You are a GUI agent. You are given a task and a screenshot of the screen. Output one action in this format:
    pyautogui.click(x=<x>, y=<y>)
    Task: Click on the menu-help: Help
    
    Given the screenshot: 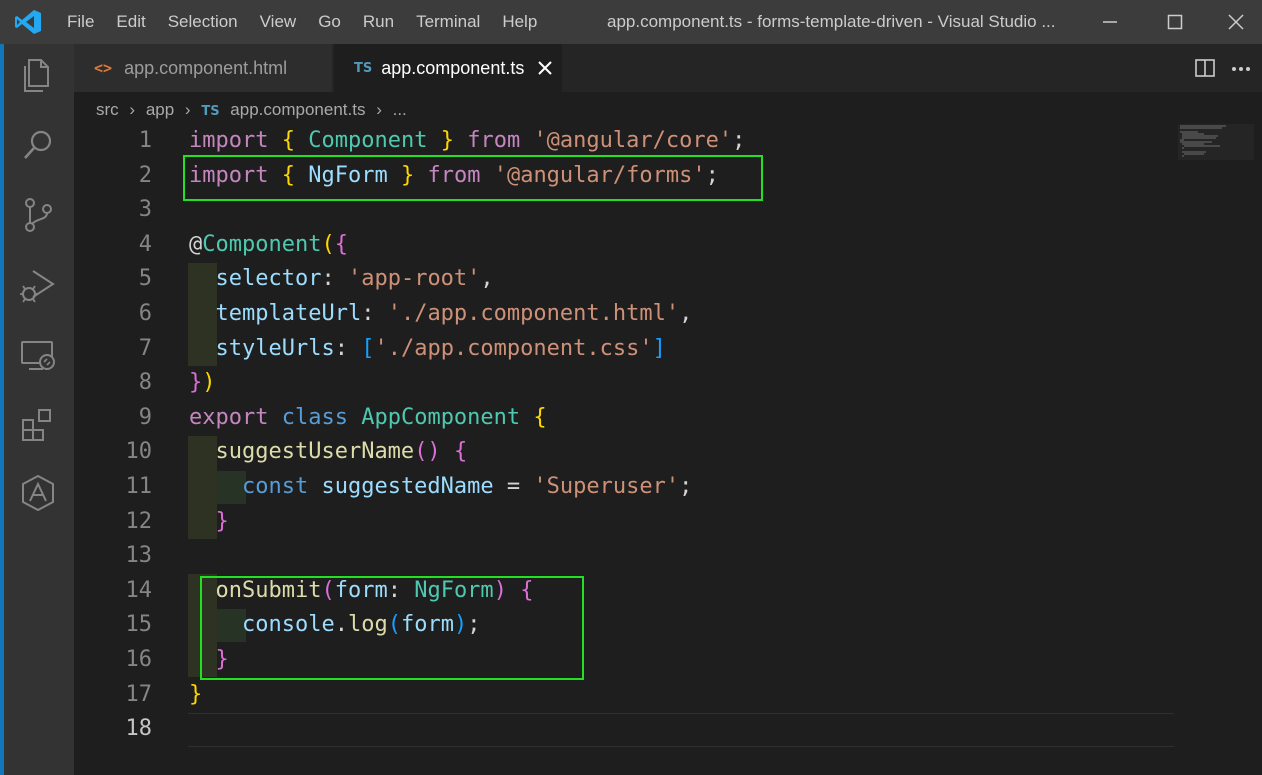 What is the action you would take?
    pyautogui.click(x=519, y=22)
    